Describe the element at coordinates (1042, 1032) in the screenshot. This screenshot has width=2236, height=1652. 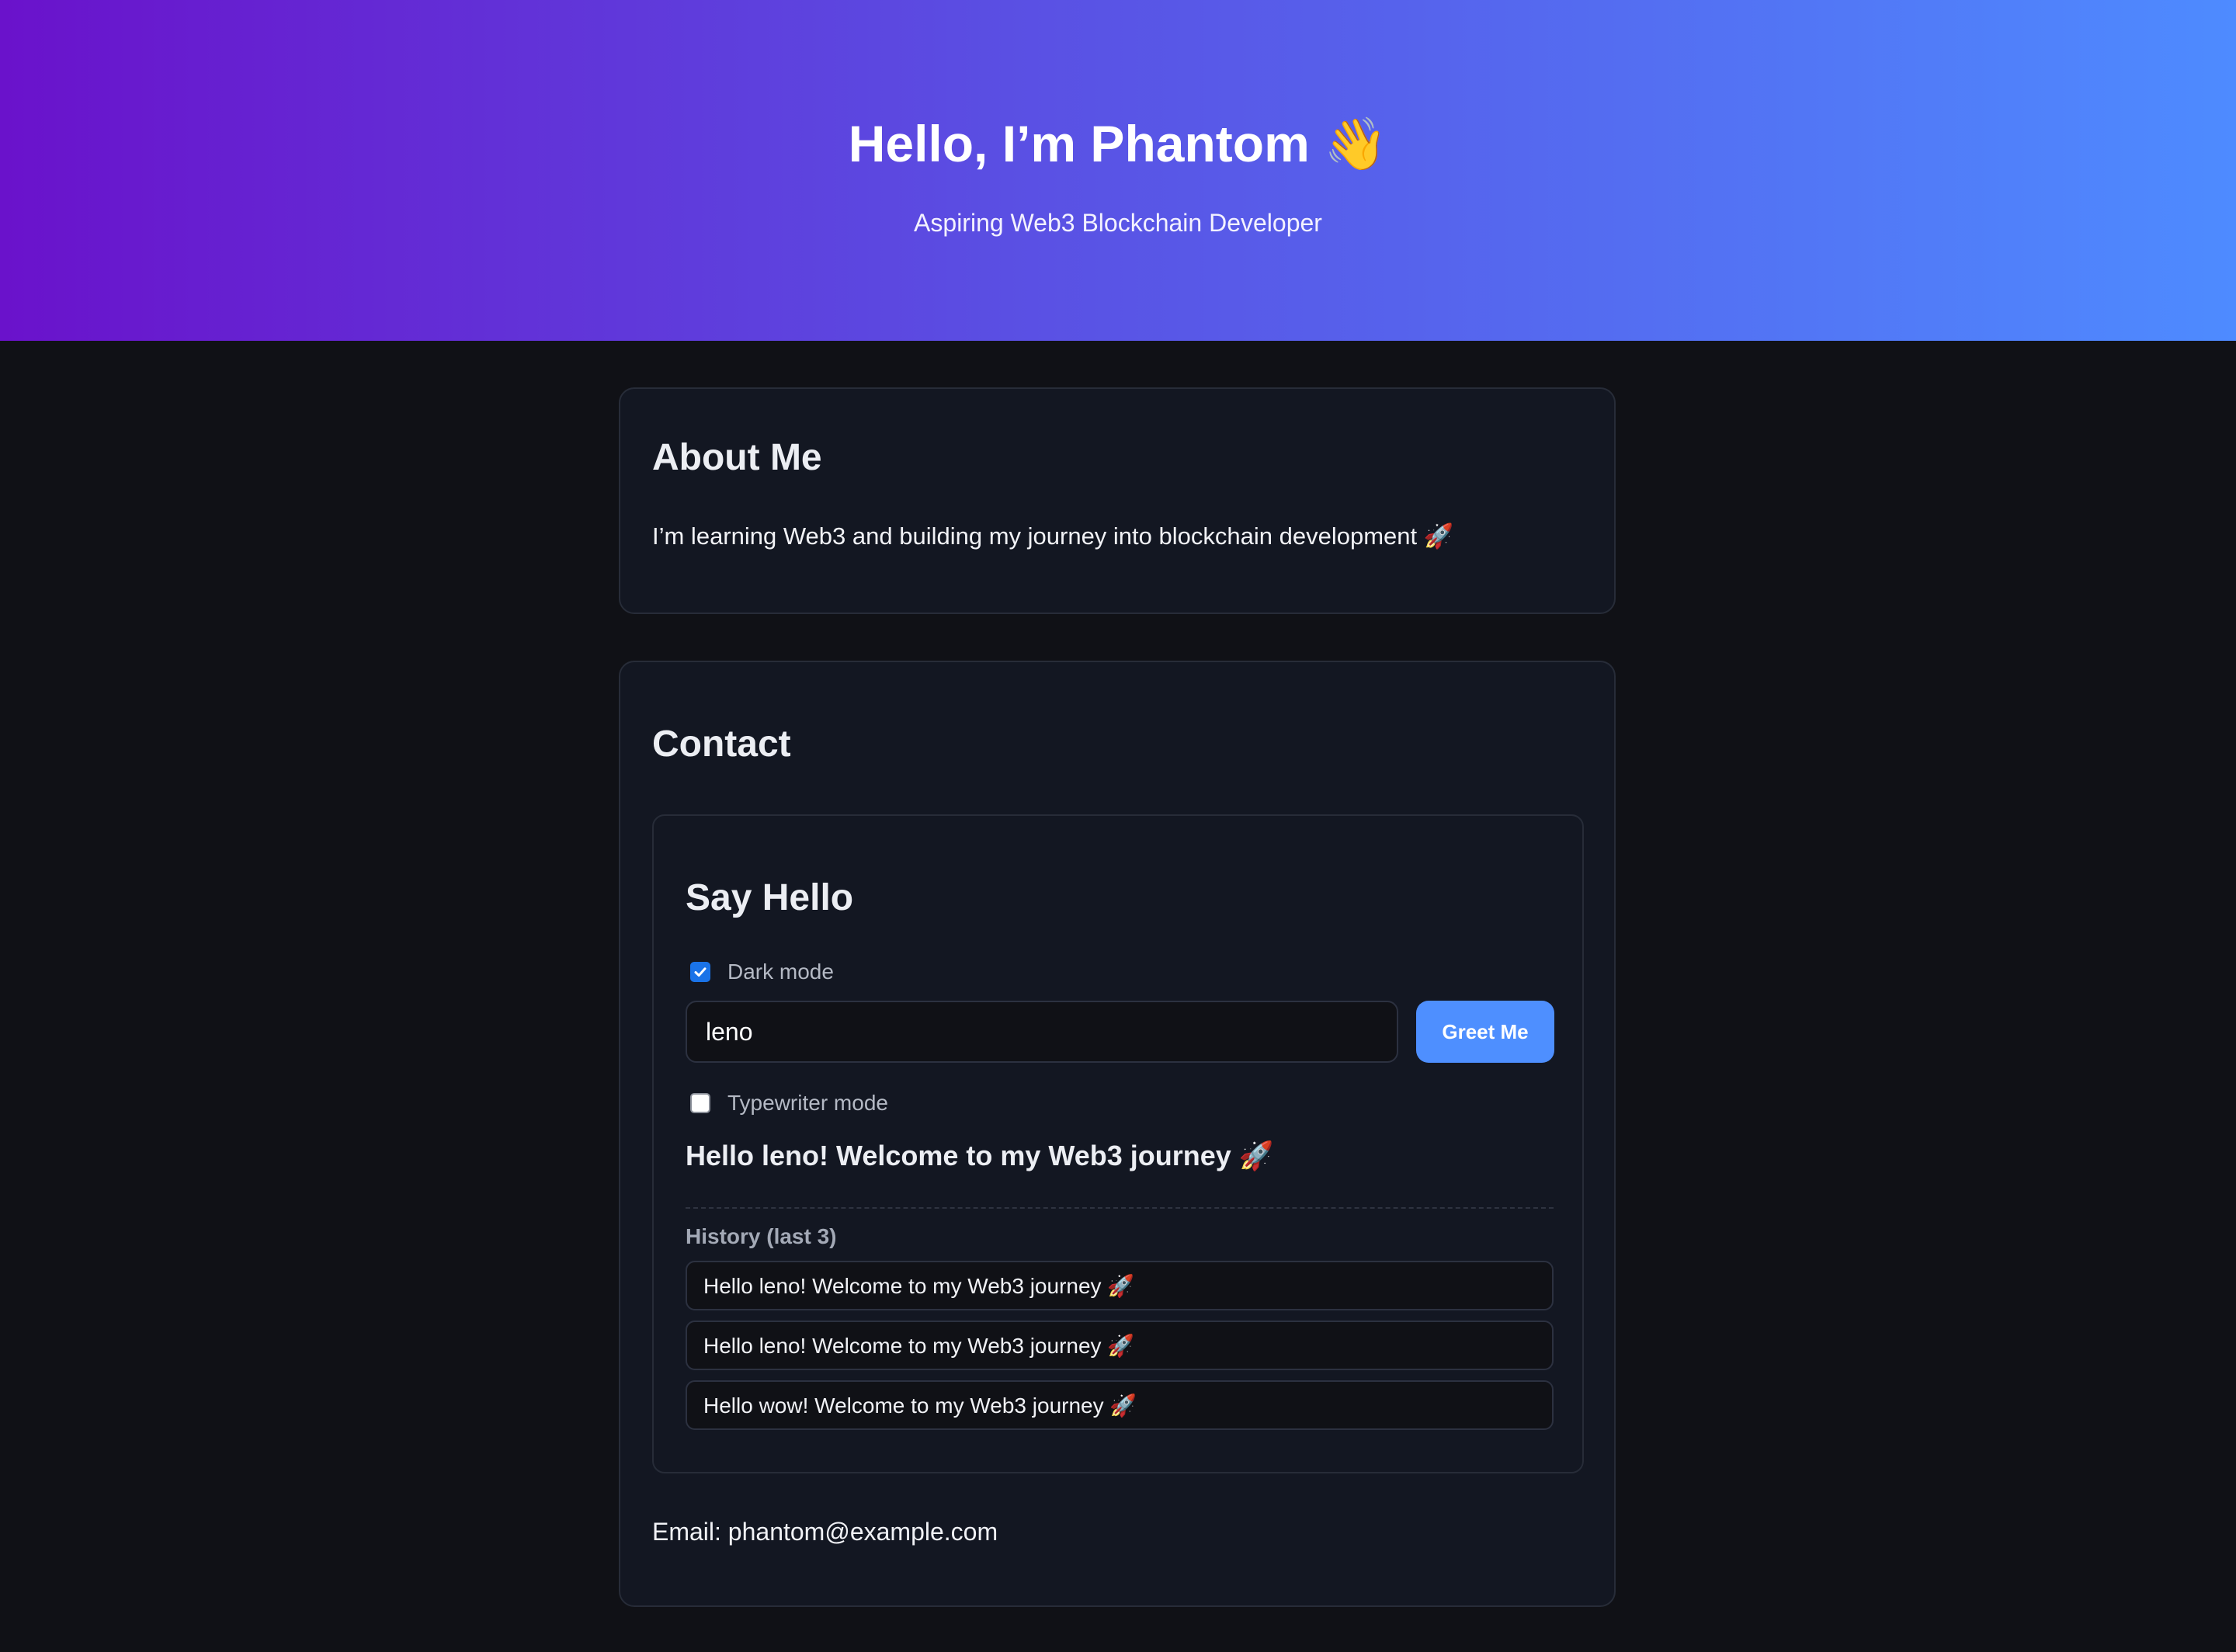
I see `name-input` at that location.